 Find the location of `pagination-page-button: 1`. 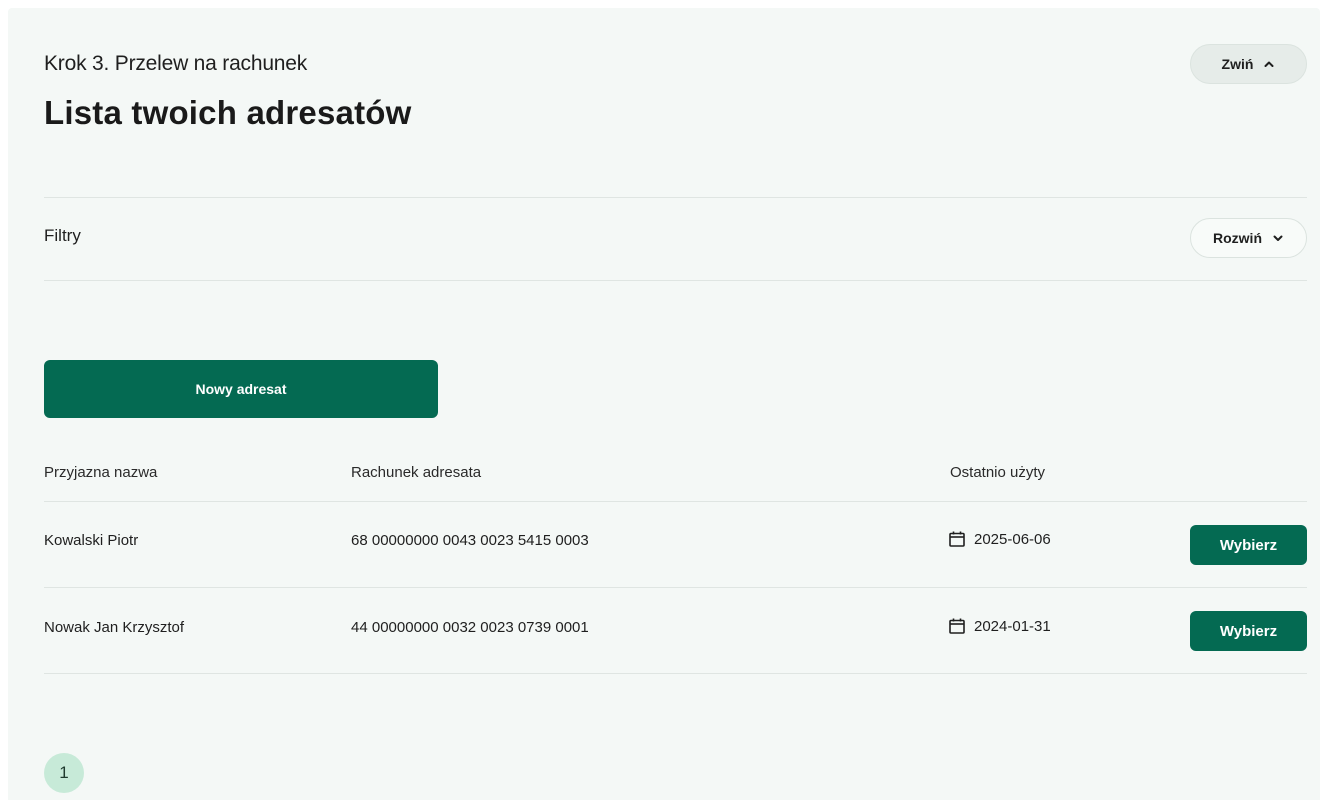

pagination-page-button: 1 is located at coordinates (64, 773).